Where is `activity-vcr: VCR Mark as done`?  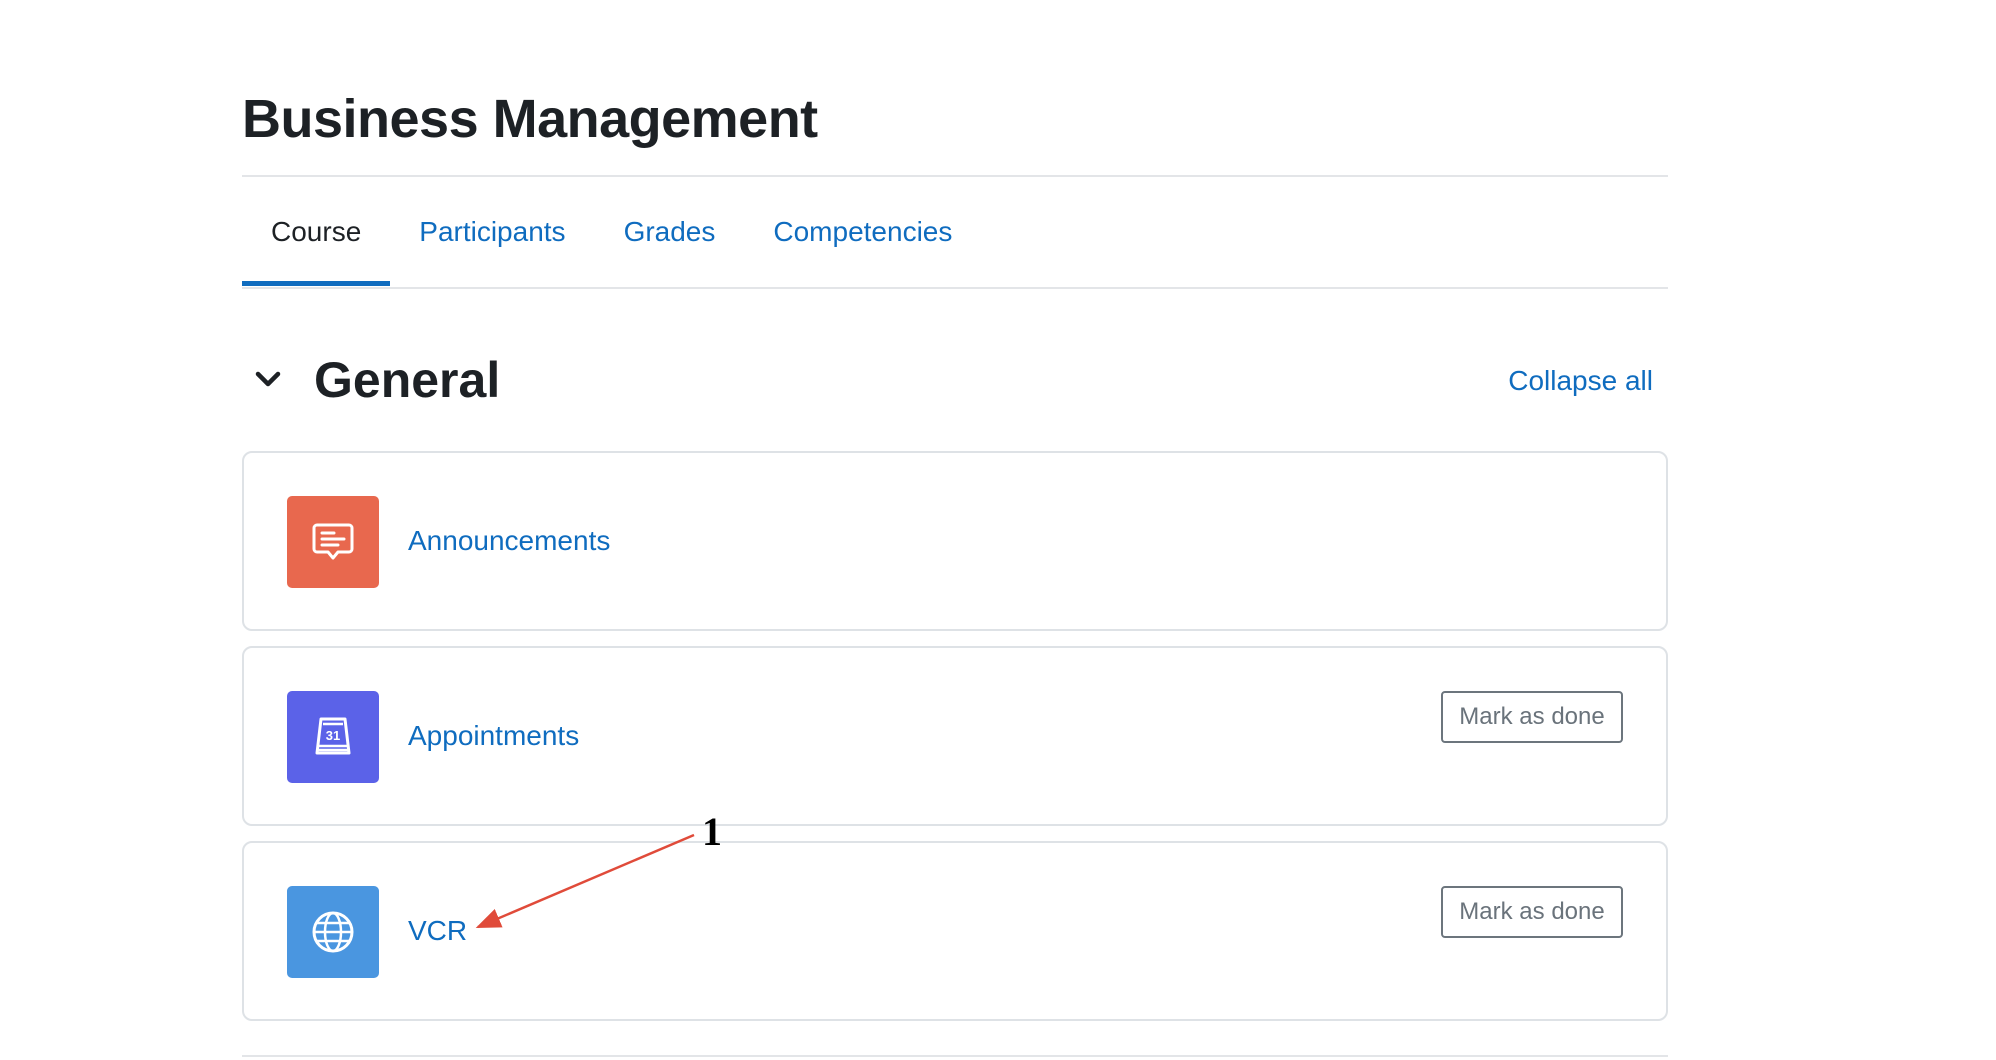 activity-vcr: VCR Mark as done is located at coordinates (955, 931).